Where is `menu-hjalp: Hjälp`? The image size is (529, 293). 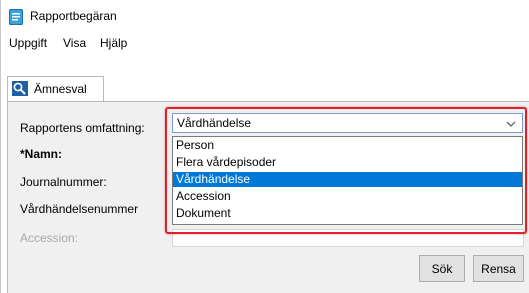 menu-hjalp: Hjälp is located at coordinates (113, 43).